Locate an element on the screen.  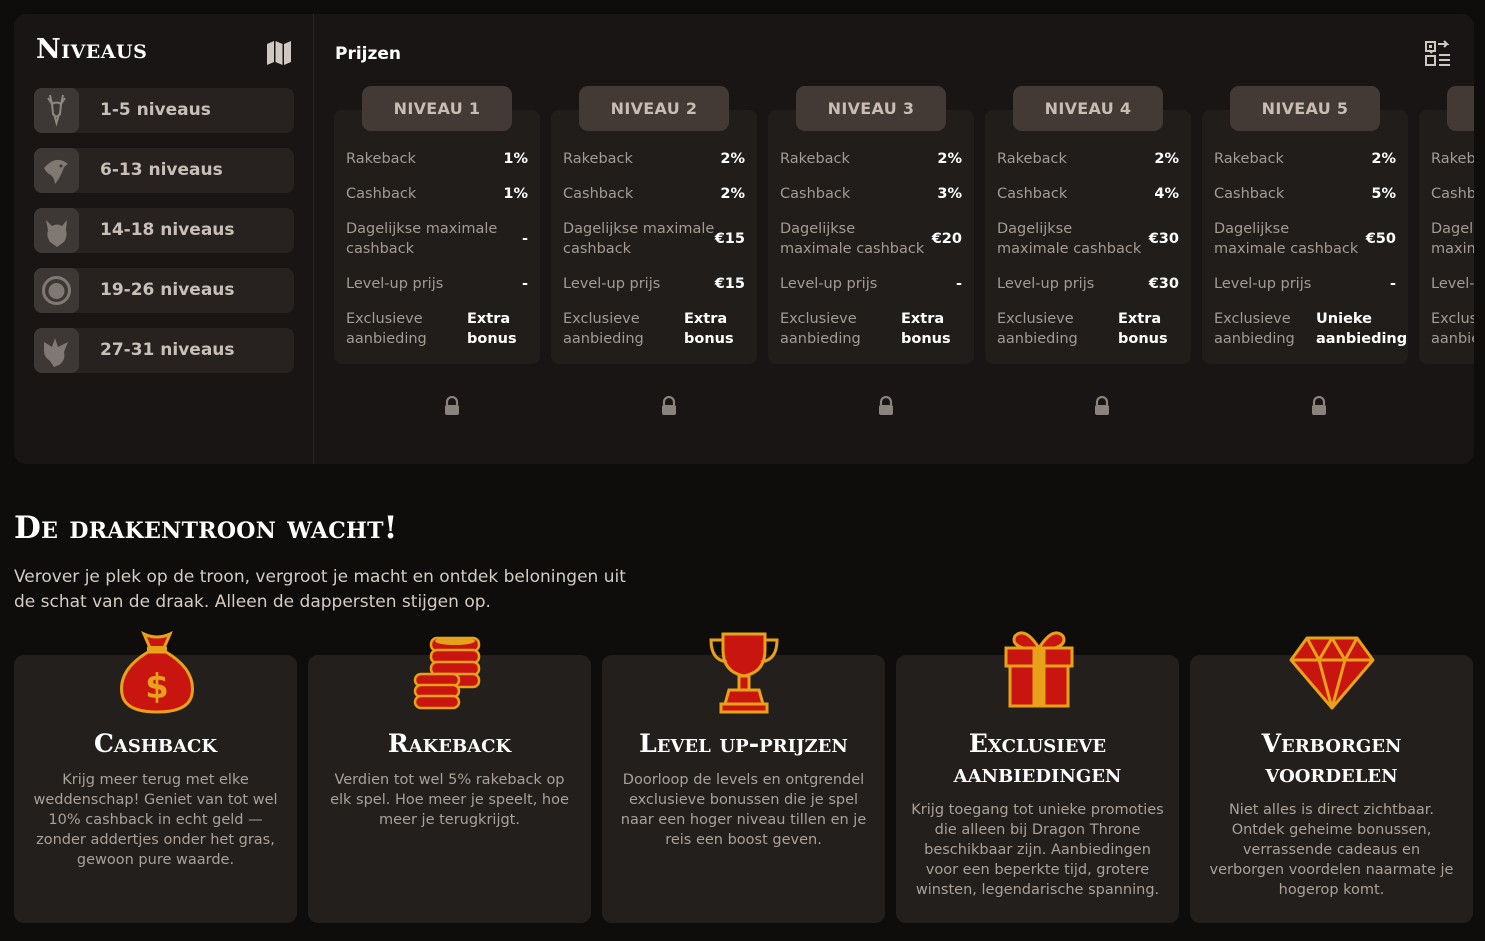
gift-icon is located at coordinates (1039, 669).